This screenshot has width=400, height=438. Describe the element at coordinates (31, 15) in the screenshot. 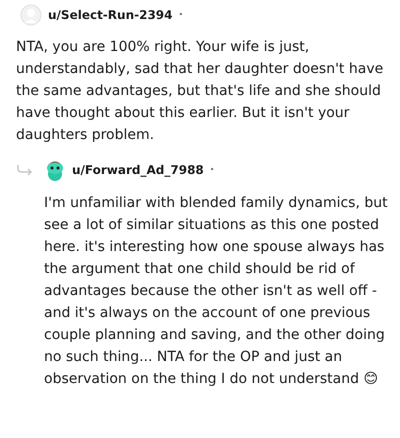

I see `avatar-icon` at that location.